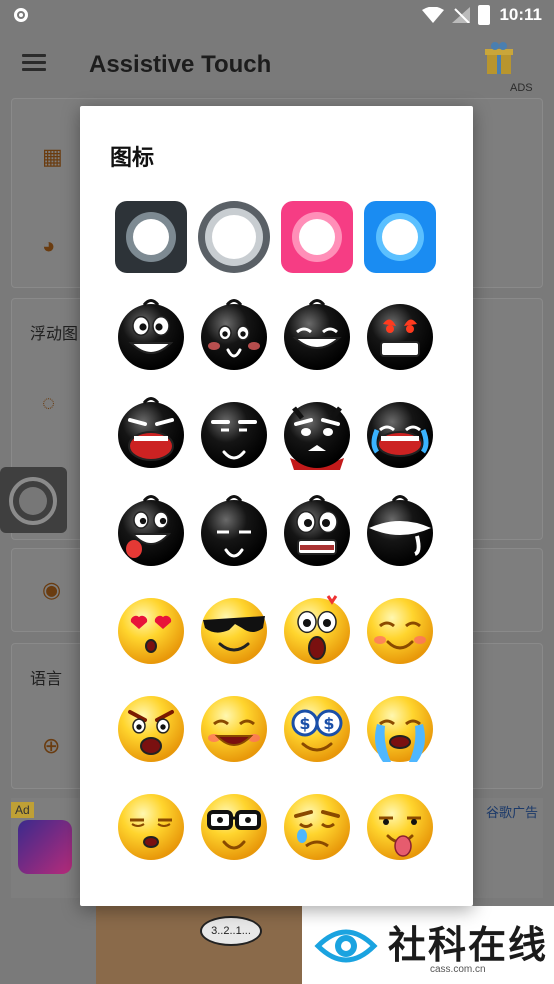 The image size is (554, 984). What do you see at coordinates (512, 812) in the screenshot?
I see `google-ad-label: 谷歌广告` at bounding box center [512, 812].